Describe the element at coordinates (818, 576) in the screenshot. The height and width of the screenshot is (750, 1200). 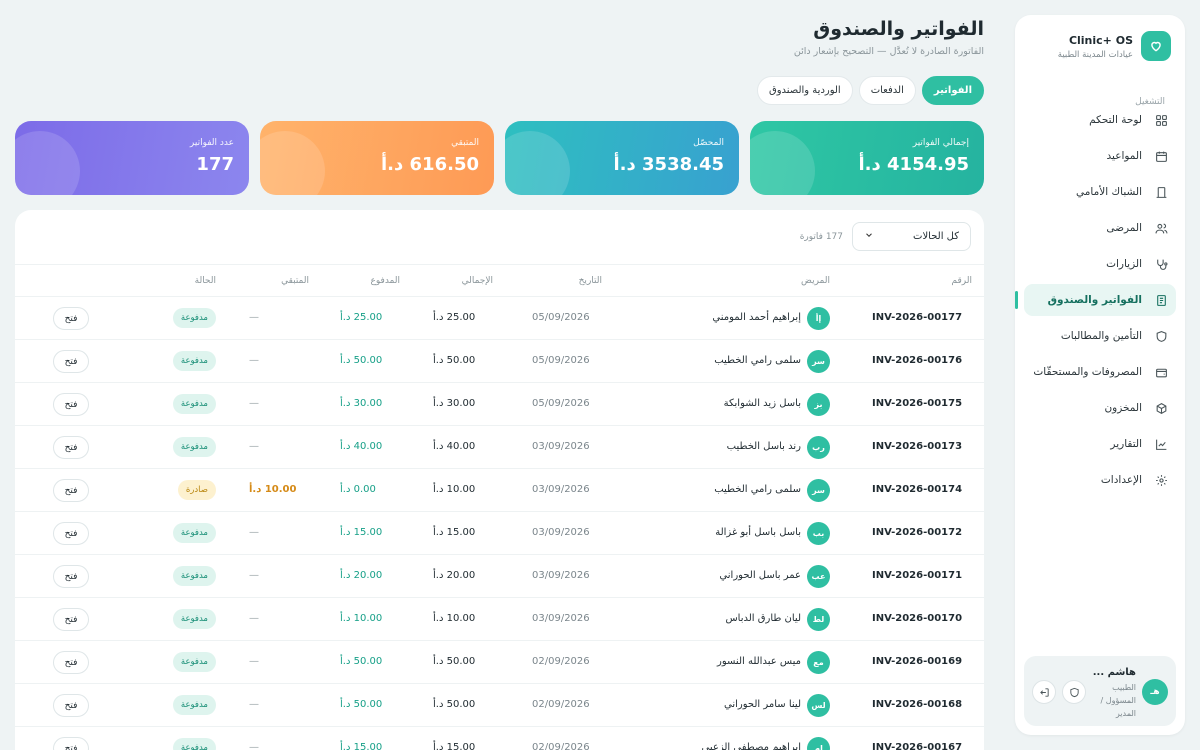
I see `patient-avatar: عب` at that location.